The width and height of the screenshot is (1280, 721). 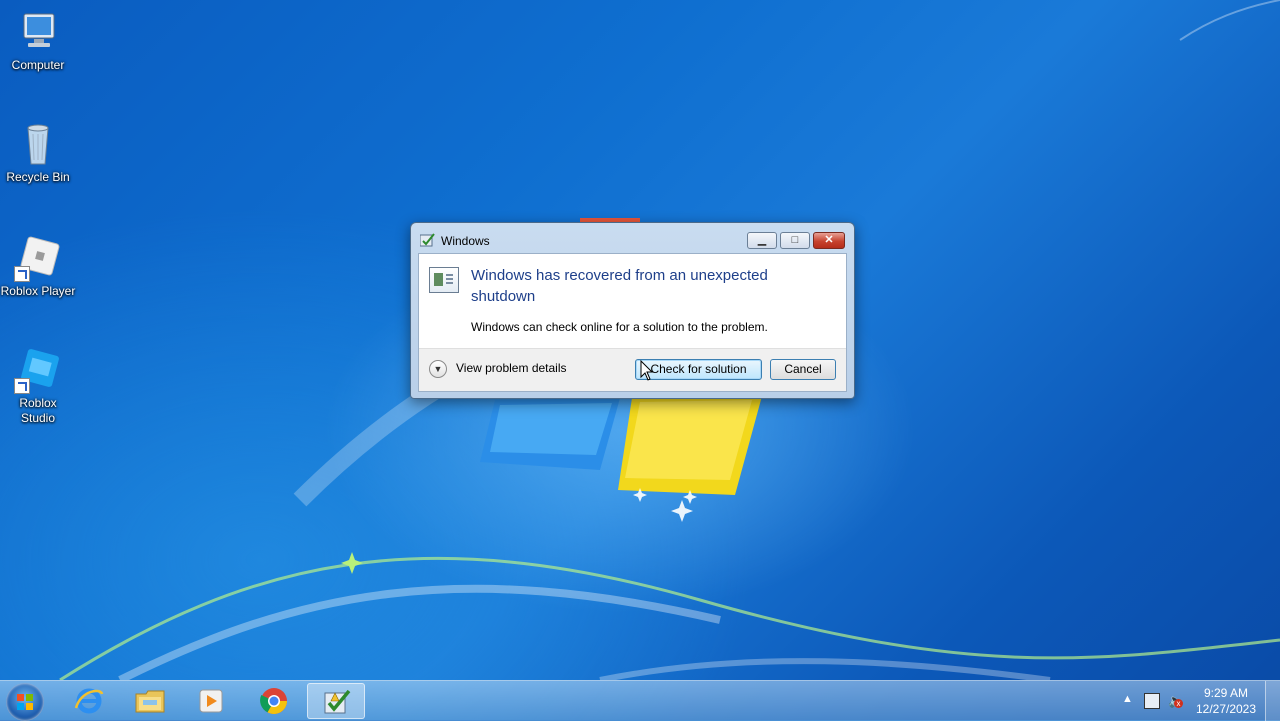 What do you see at coordinates (444, 280) in the screenshot?
I see `event-report-icon` at bounding box center [444, 280].